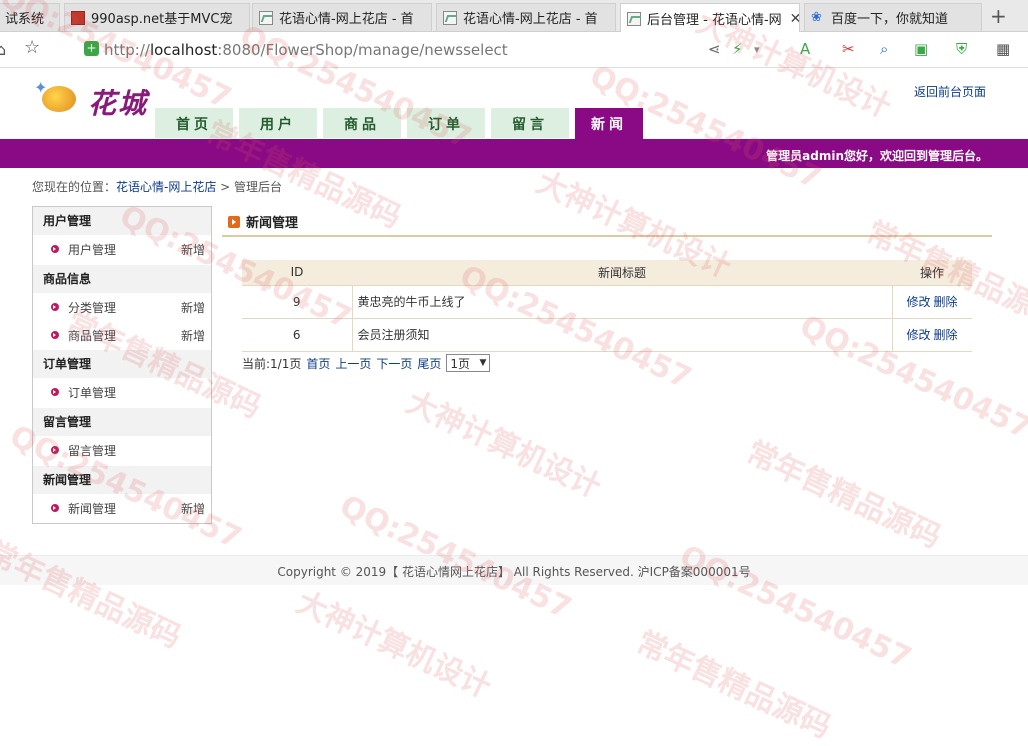 This screenshot has height=746, width=1028. I want to click on sidebar-item-label: 分类管理, so click(92, 308).